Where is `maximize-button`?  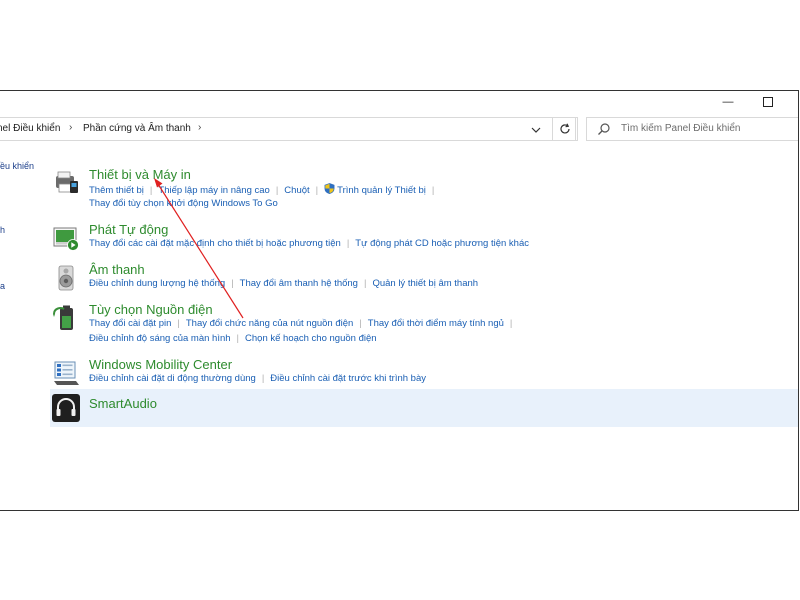 maximize-button is located at coordinates (768, 102).